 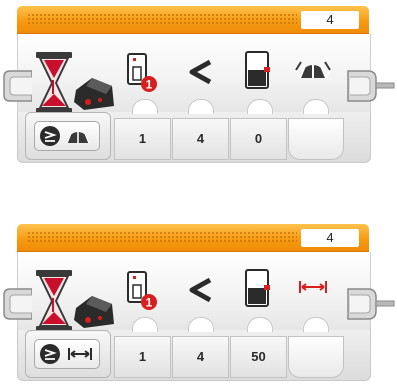 What do you see at coordinates (313, 70) in the screenshot?
I see `ambient-light-icon` at bounding box center [313, 70].